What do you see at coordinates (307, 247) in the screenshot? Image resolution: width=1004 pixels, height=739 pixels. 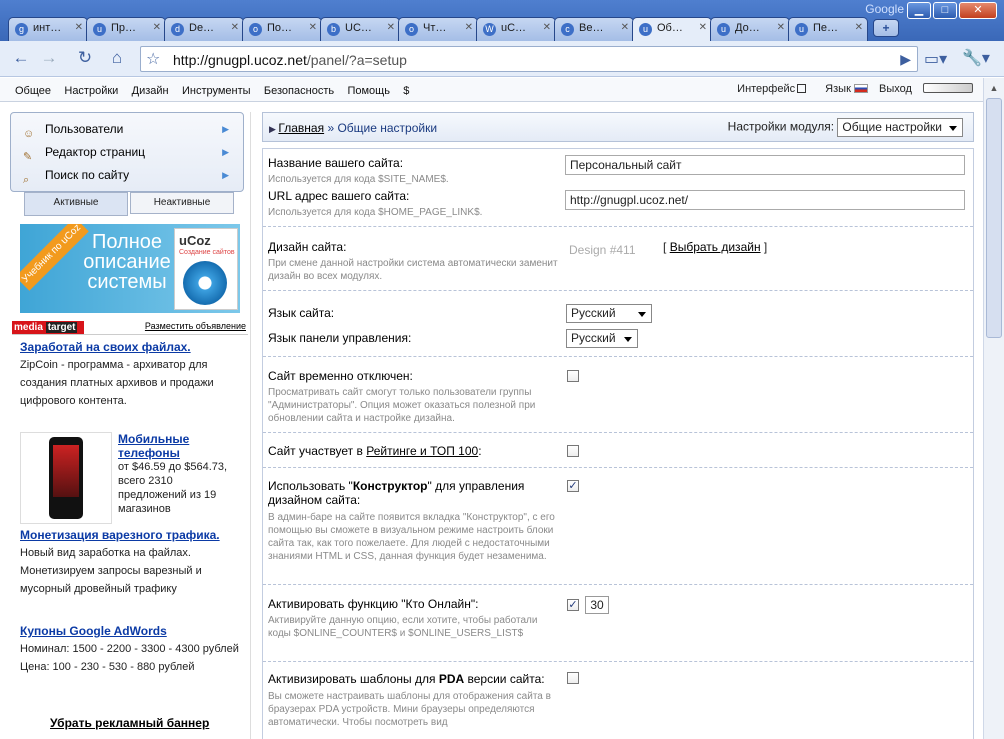 I see `design-label: Дизайн сайта:` at bounding box center [307, 247].